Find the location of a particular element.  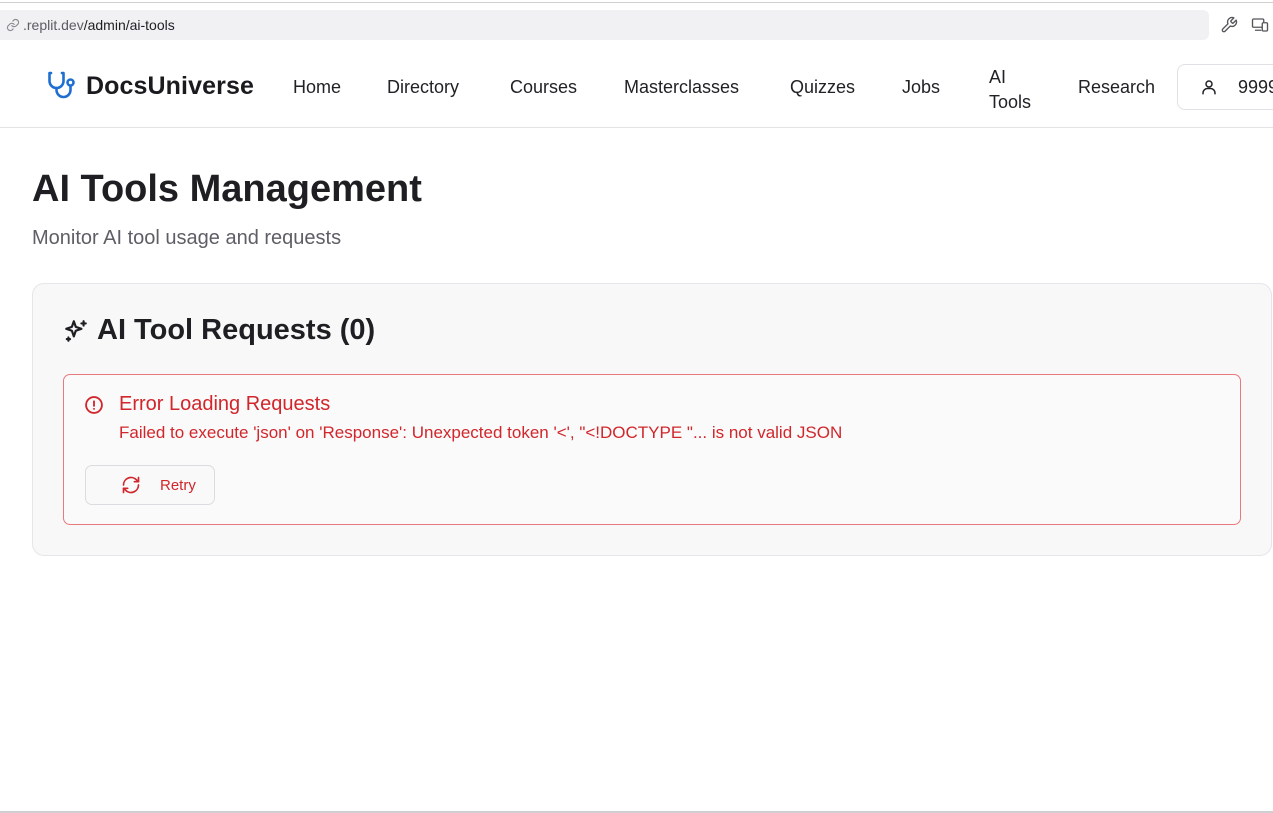

nav-home: Home is located at coordinates (317, 87).